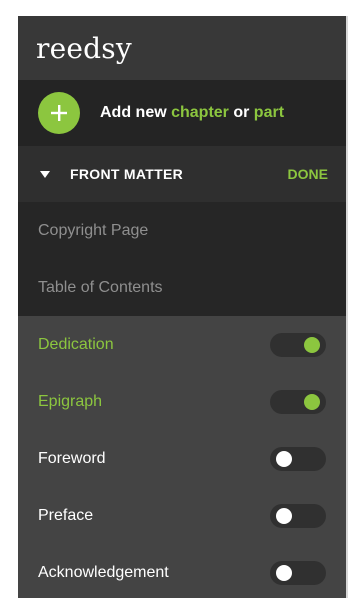  Describe the element at coordinates (72, 458) in the screenshot. I see `list-item-label: Foreword` at that location.